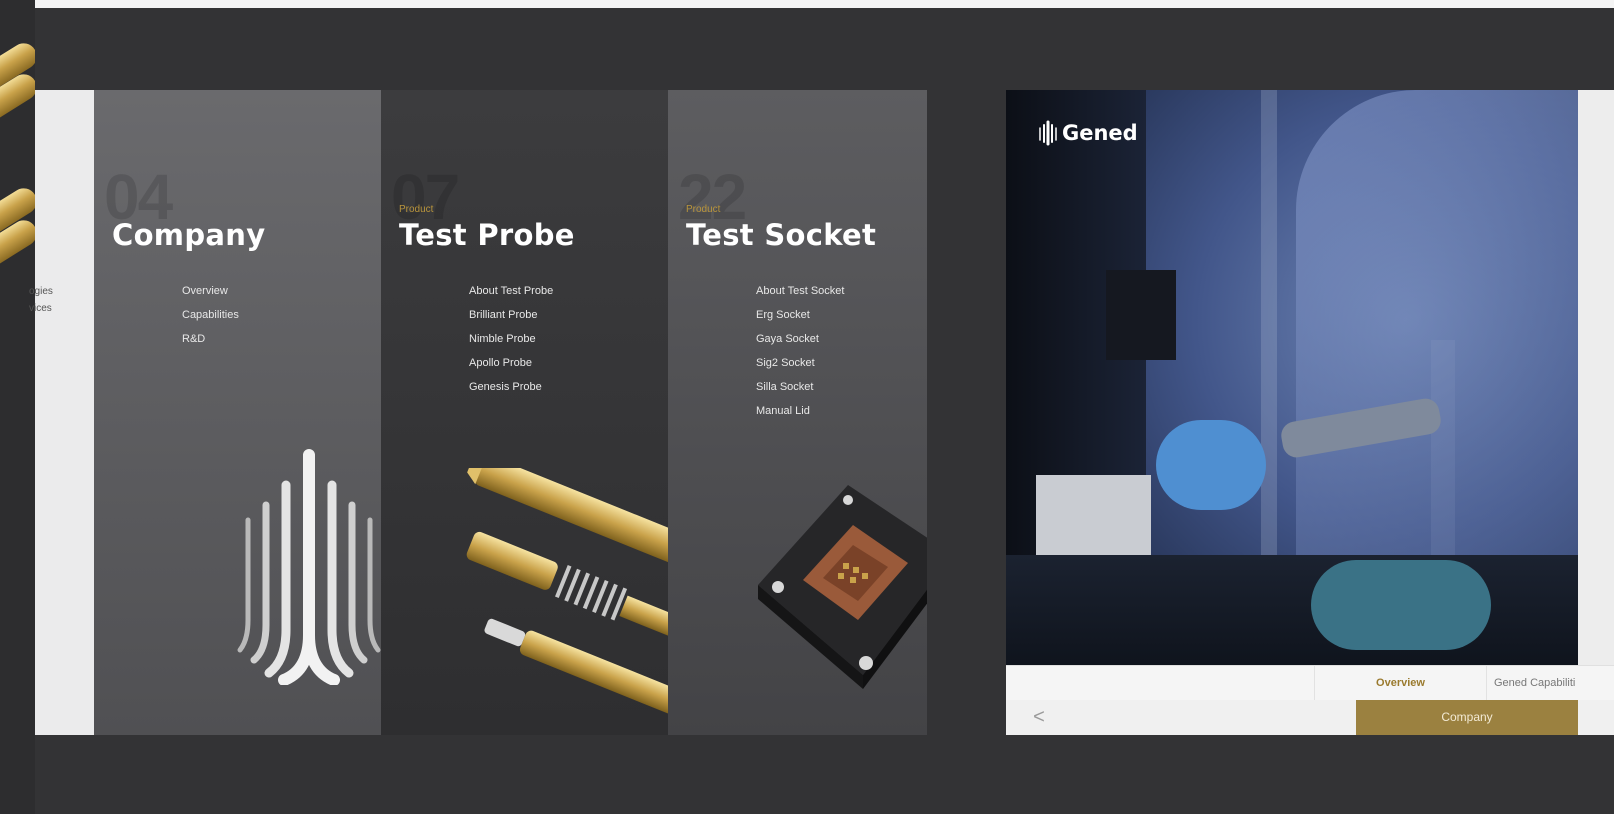 The image size is (1614, 814). What do you see at coordinates (40, 308) in the screenshot?
I see `partial-menu-item: vices` at bounding box center [40, 308].